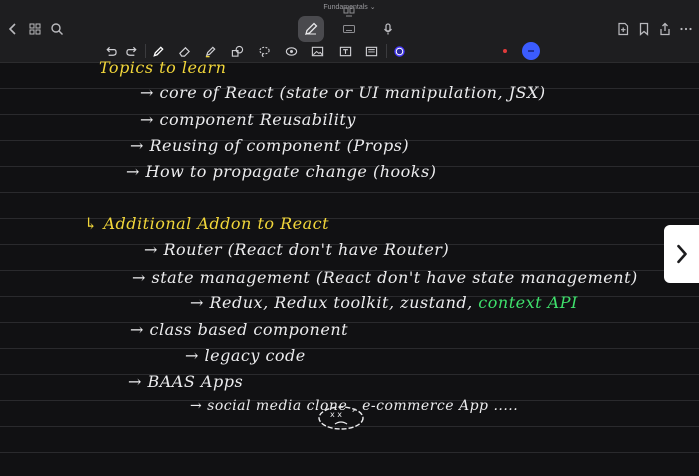 The width and height of the screenshot is (699, 476). What do you see at coordinates (349, 29) in the screenshot?
I see `keyboard-icon` at bounding box center [349, 29].